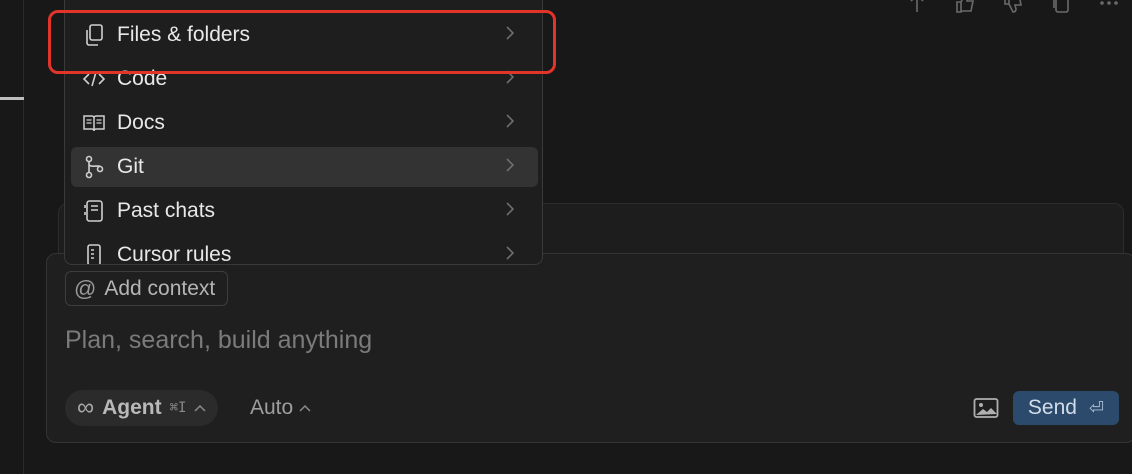 The height and width of the screenshot is (474, 1132). What do you see at coordinates (965, 7) in the screenshot?
I see `thumbs-up-icon` at bounding box center [965, 7].